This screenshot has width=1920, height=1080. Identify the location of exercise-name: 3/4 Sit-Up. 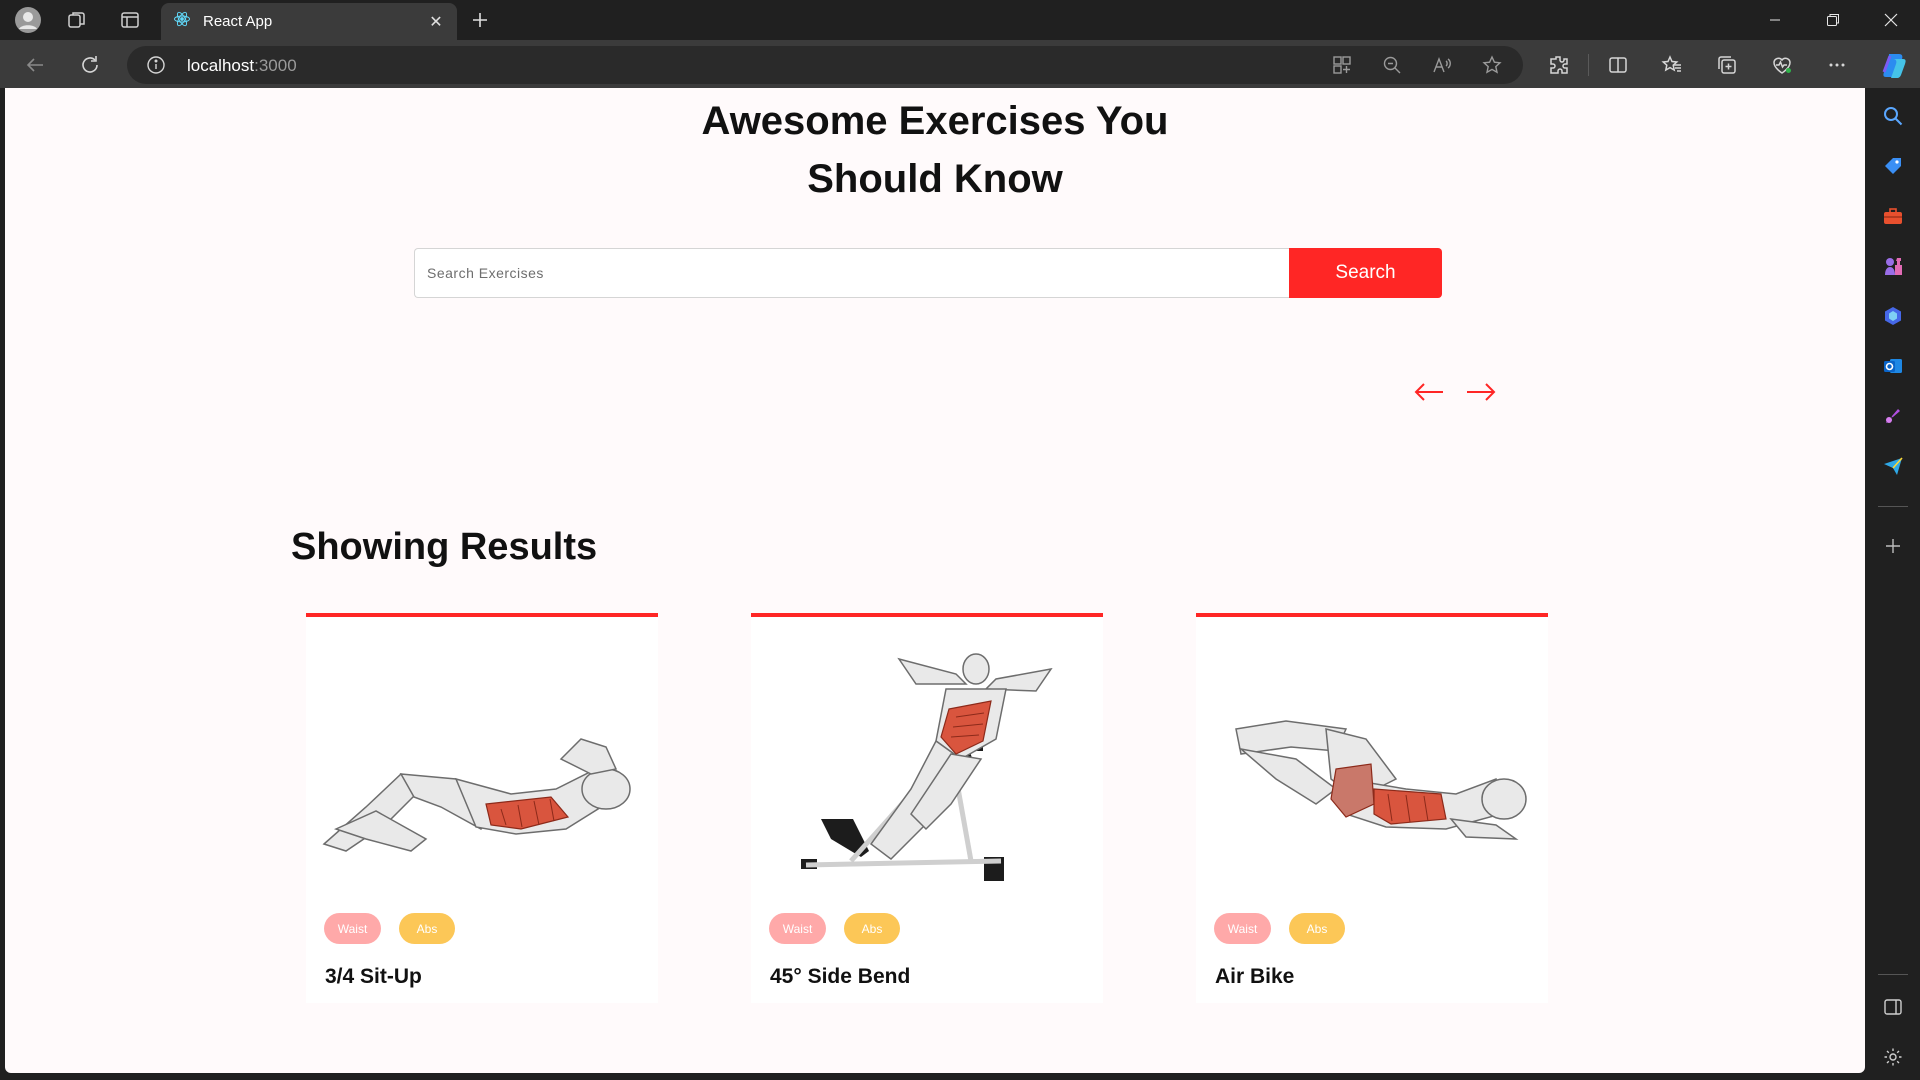
(373, 976).